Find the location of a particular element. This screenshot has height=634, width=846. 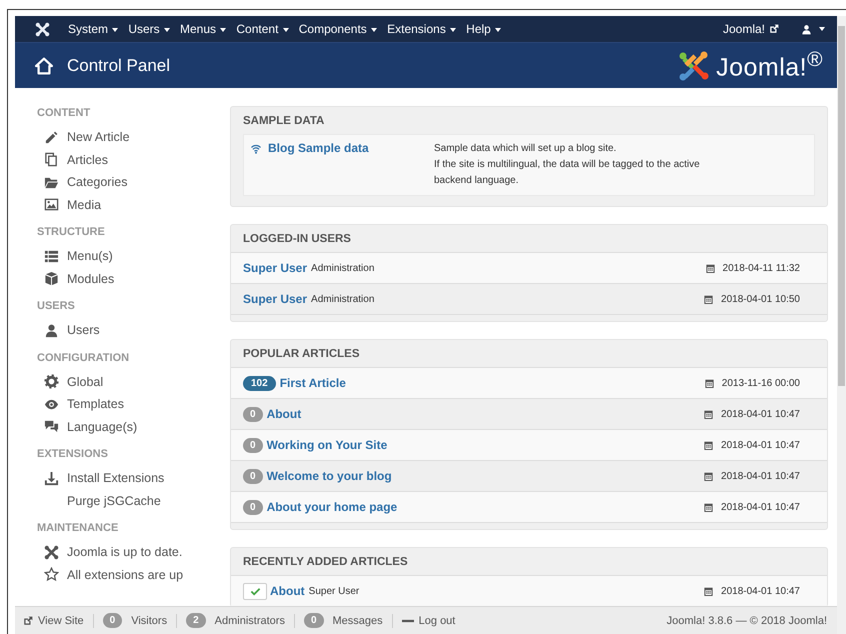

sidebar-item: Purge jSGCache is located at coordinates (133, 501).